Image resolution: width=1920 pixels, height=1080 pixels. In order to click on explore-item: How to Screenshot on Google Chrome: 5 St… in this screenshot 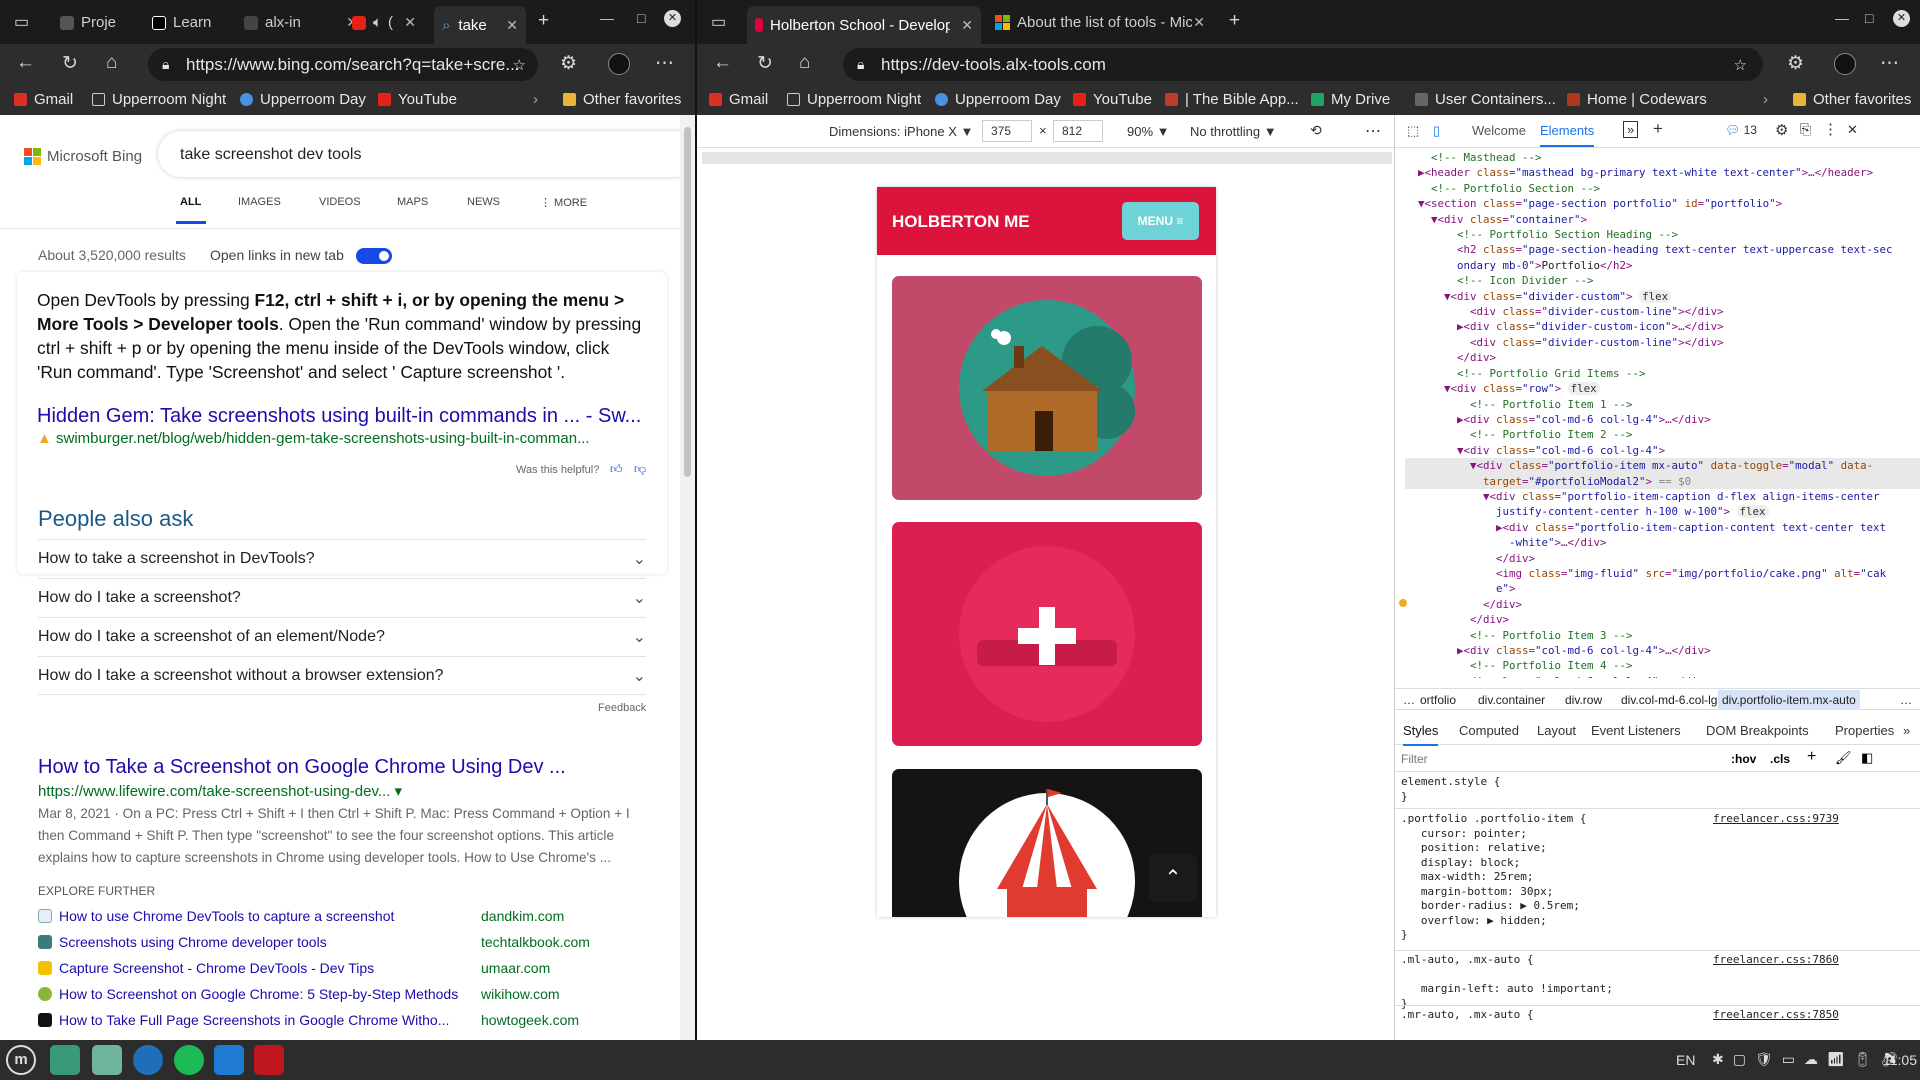, I will do `click(299, 994)`.